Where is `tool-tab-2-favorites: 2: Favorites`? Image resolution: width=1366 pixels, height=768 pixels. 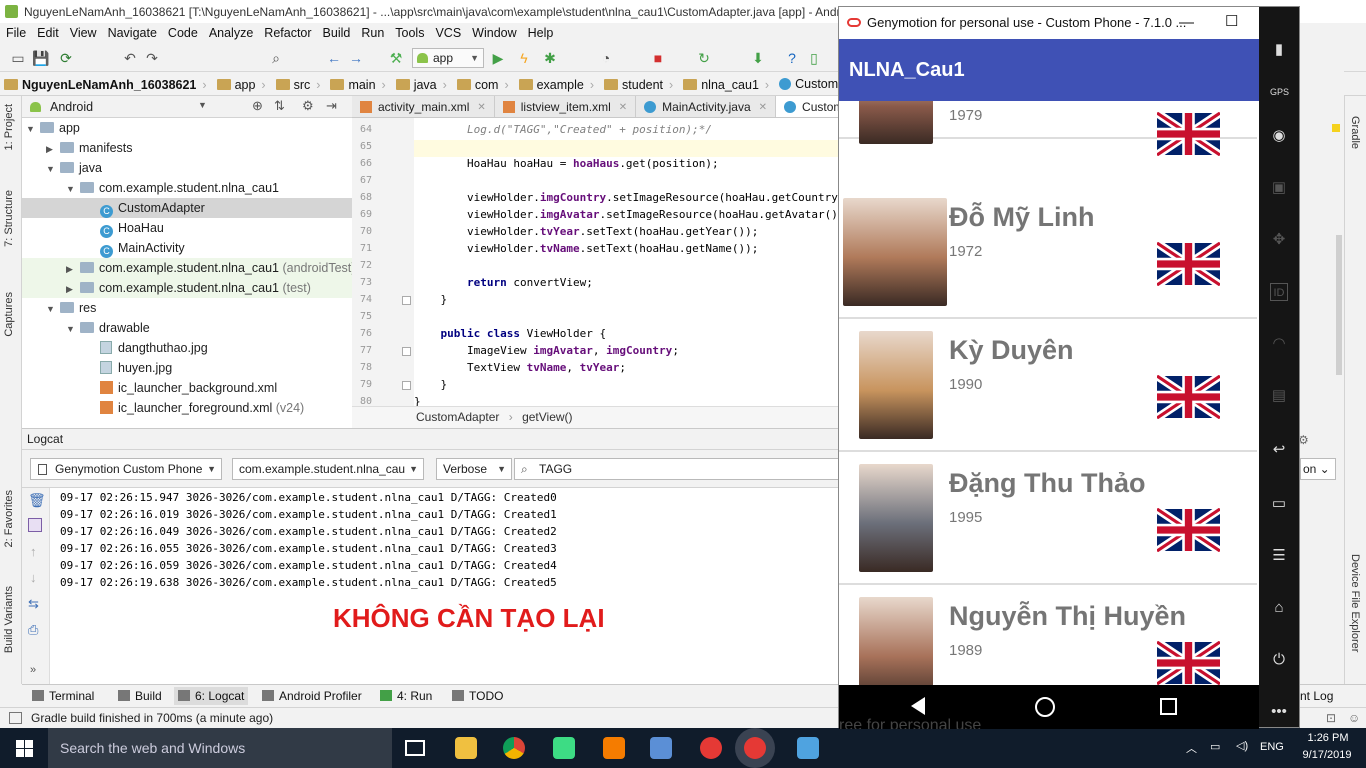 tool-tab-2-favorites: 2: Favorites is located at coordinates (9, 518).